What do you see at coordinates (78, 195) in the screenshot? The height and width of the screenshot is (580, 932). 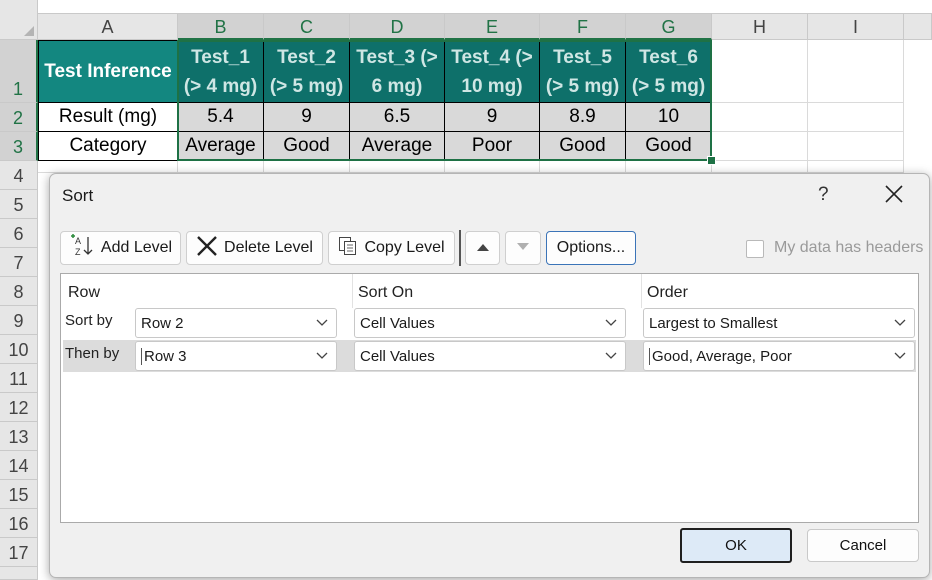 I see `dialog-title: Sort` at bounding box center [78, 195].